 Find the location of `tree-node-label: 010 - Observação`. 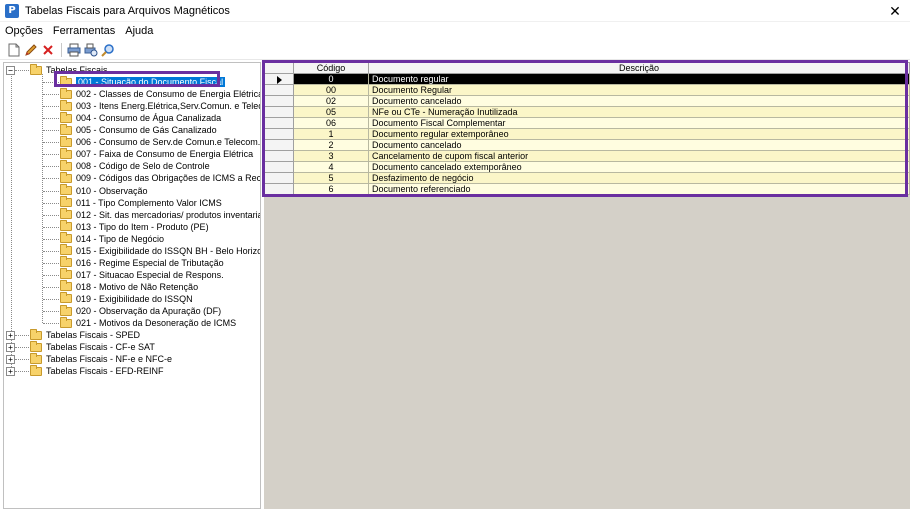

tree-node-label: 010 - Observação is located at coordinates (112, 190).